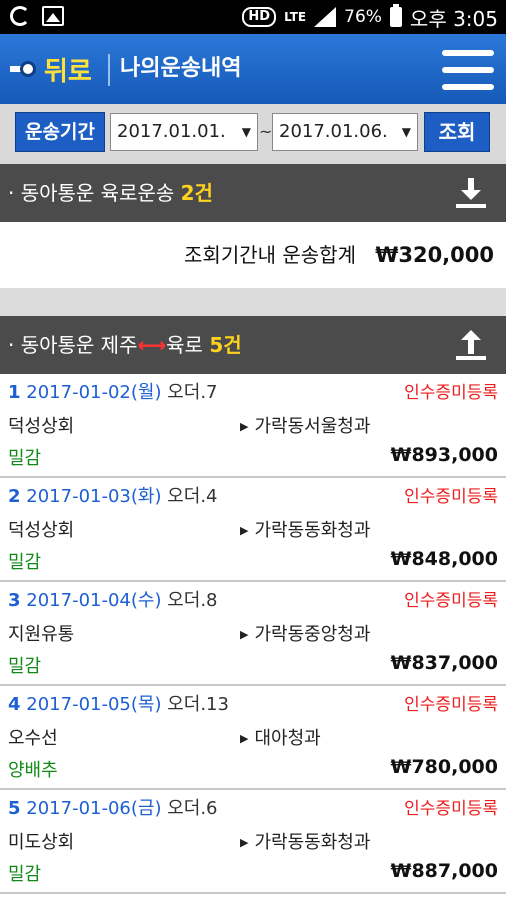 Image resolution: width=506 pixels, height=900 pixels. I want to click on destination: ▶ 가락동중앙청과, so click(305, 633).